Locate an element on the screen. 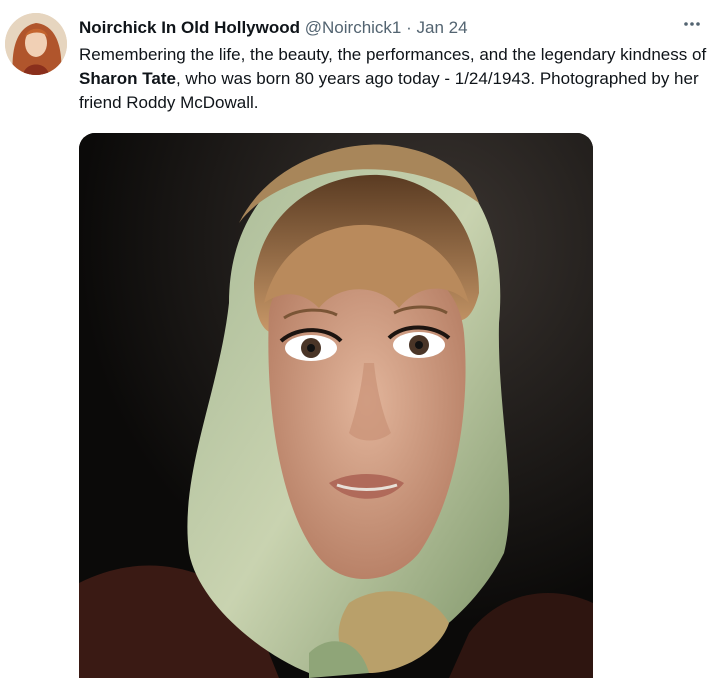  display-name: Noirchick In Old Hollywood is located at coordinates (189, 27).